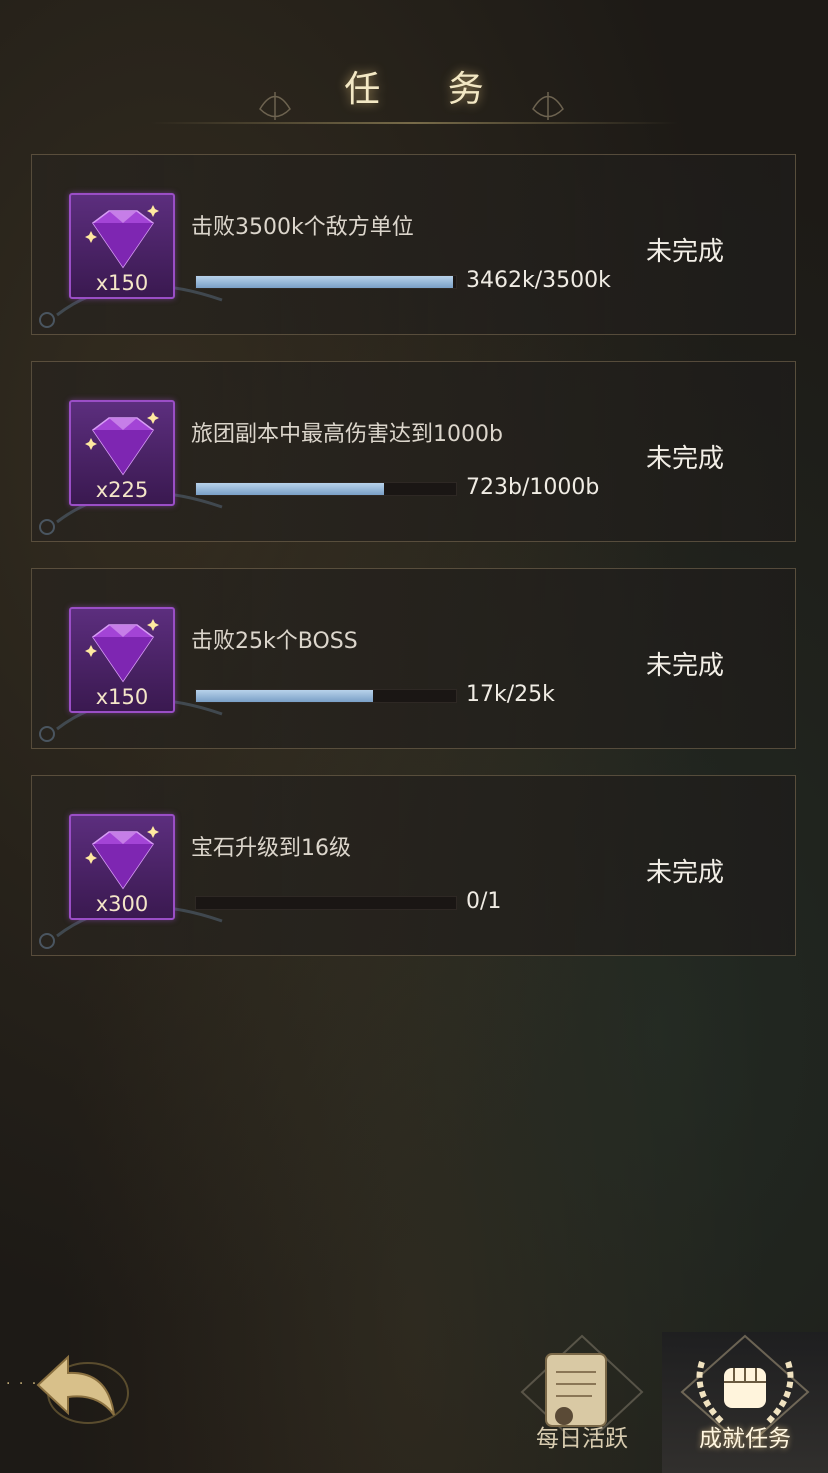 Image resolution: width=828 pixels, height=1473 pixels. Describe the element at coordinates (271, 848) in the screenshot. I see `task-description: 宝石升级到16级` at that location.